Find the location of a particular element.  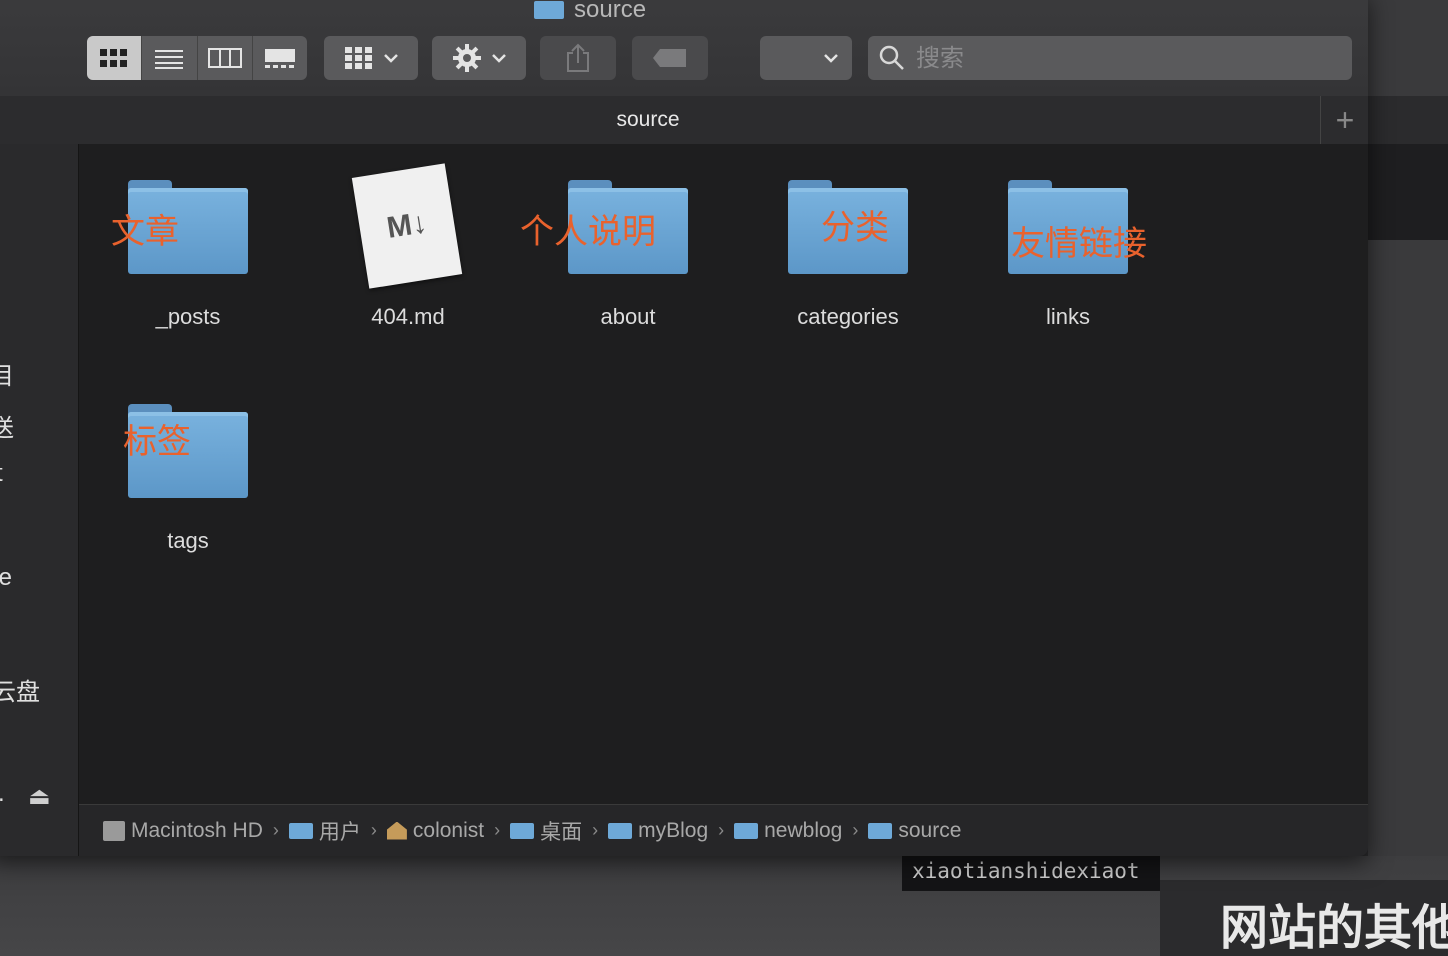

view-mode-control is located at coordinates (197, 58).